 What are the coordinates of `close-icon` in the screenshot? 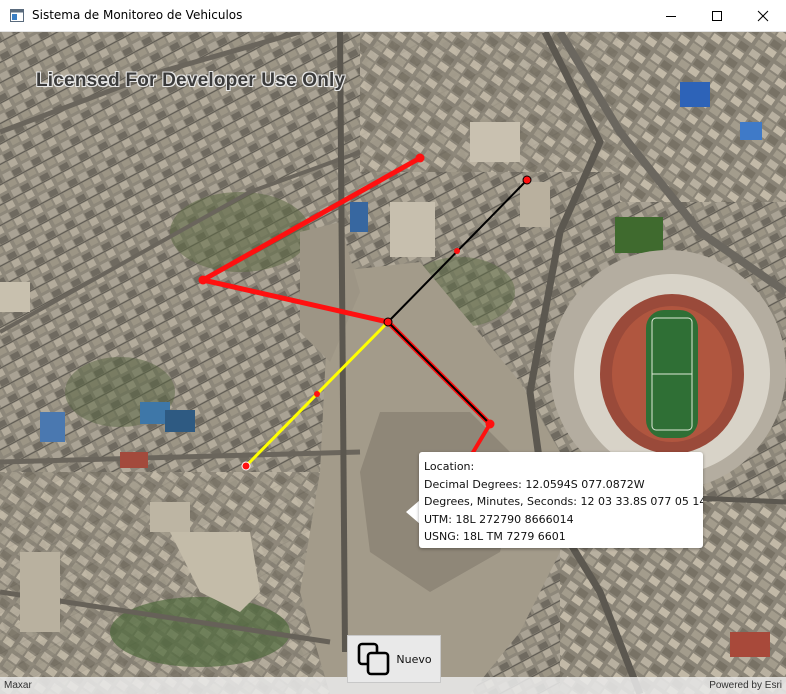 It's located at (763, 16).